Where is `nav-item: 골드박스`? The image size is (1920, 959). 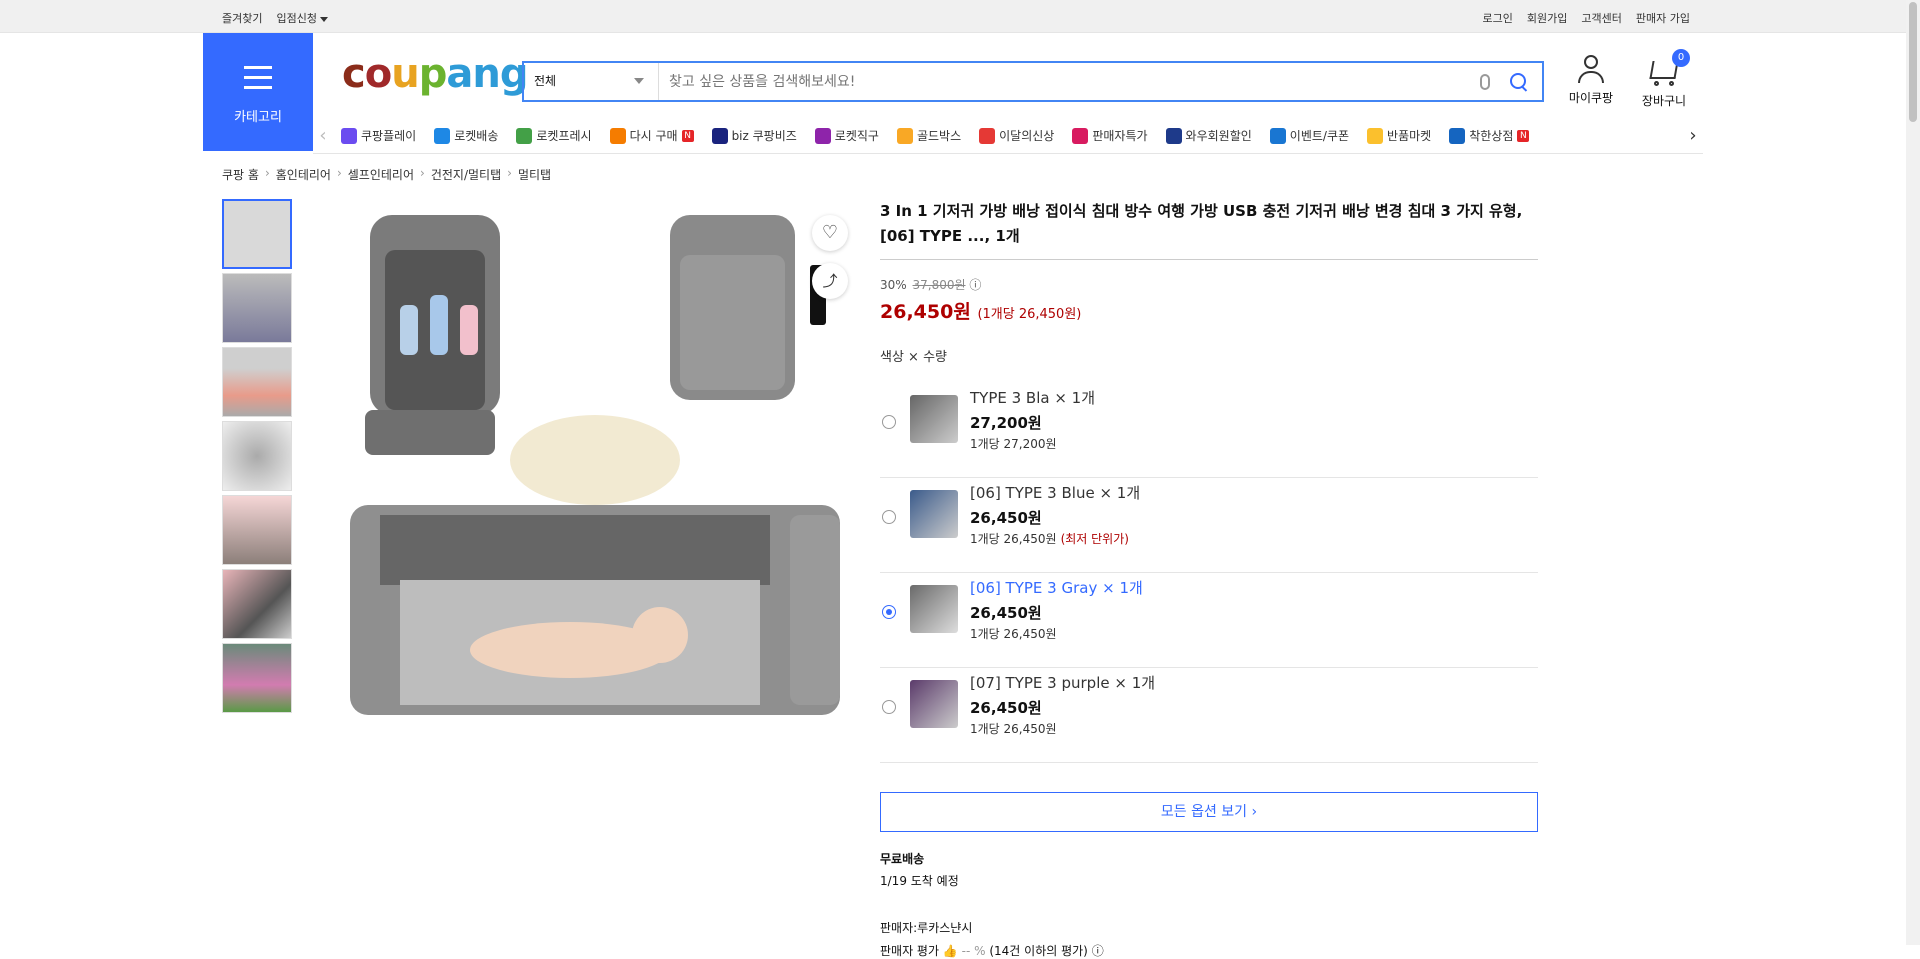 nav-item: 골드박스 is located at coordinates (929, 135).